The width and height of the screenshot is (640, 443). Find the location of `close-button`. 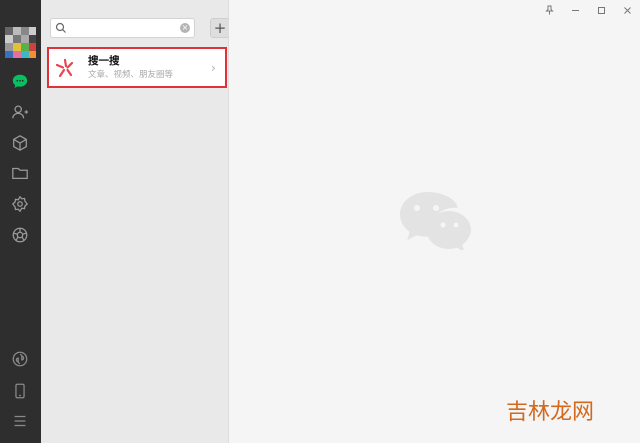

close-button is located at coordinates (627, 10).